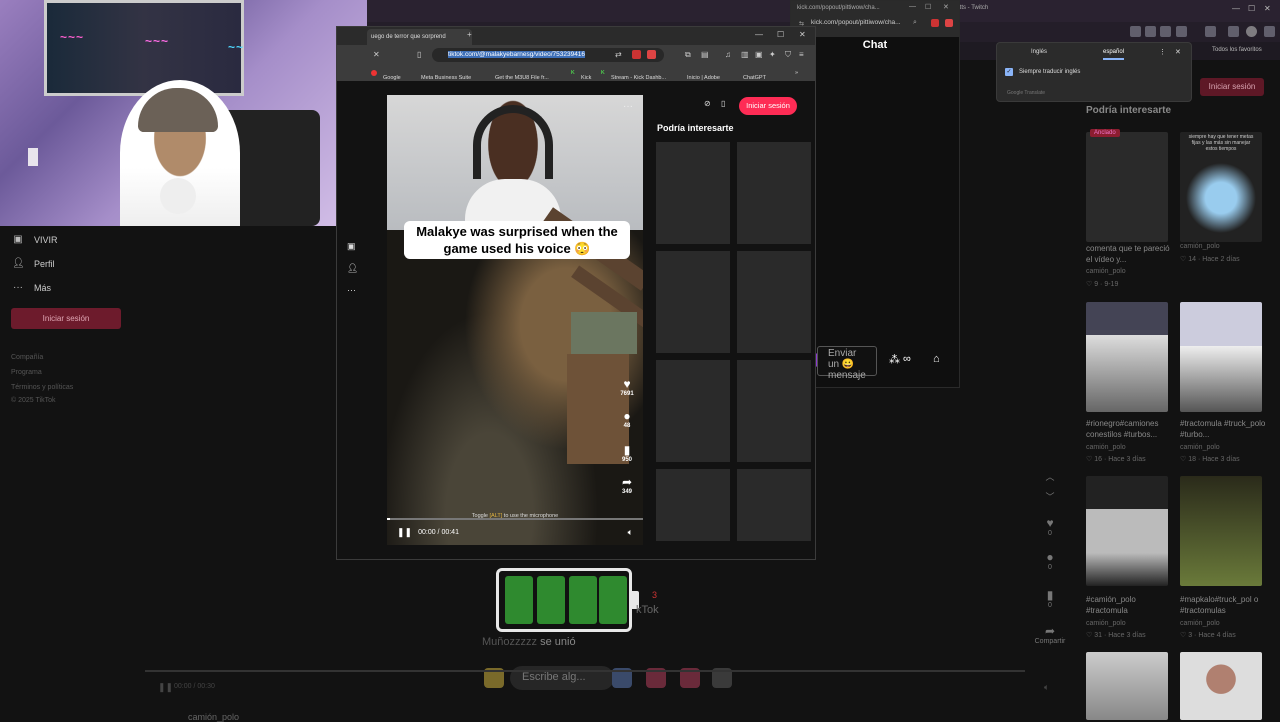  I want to click on music-icon: ♫, so click(728, 54).